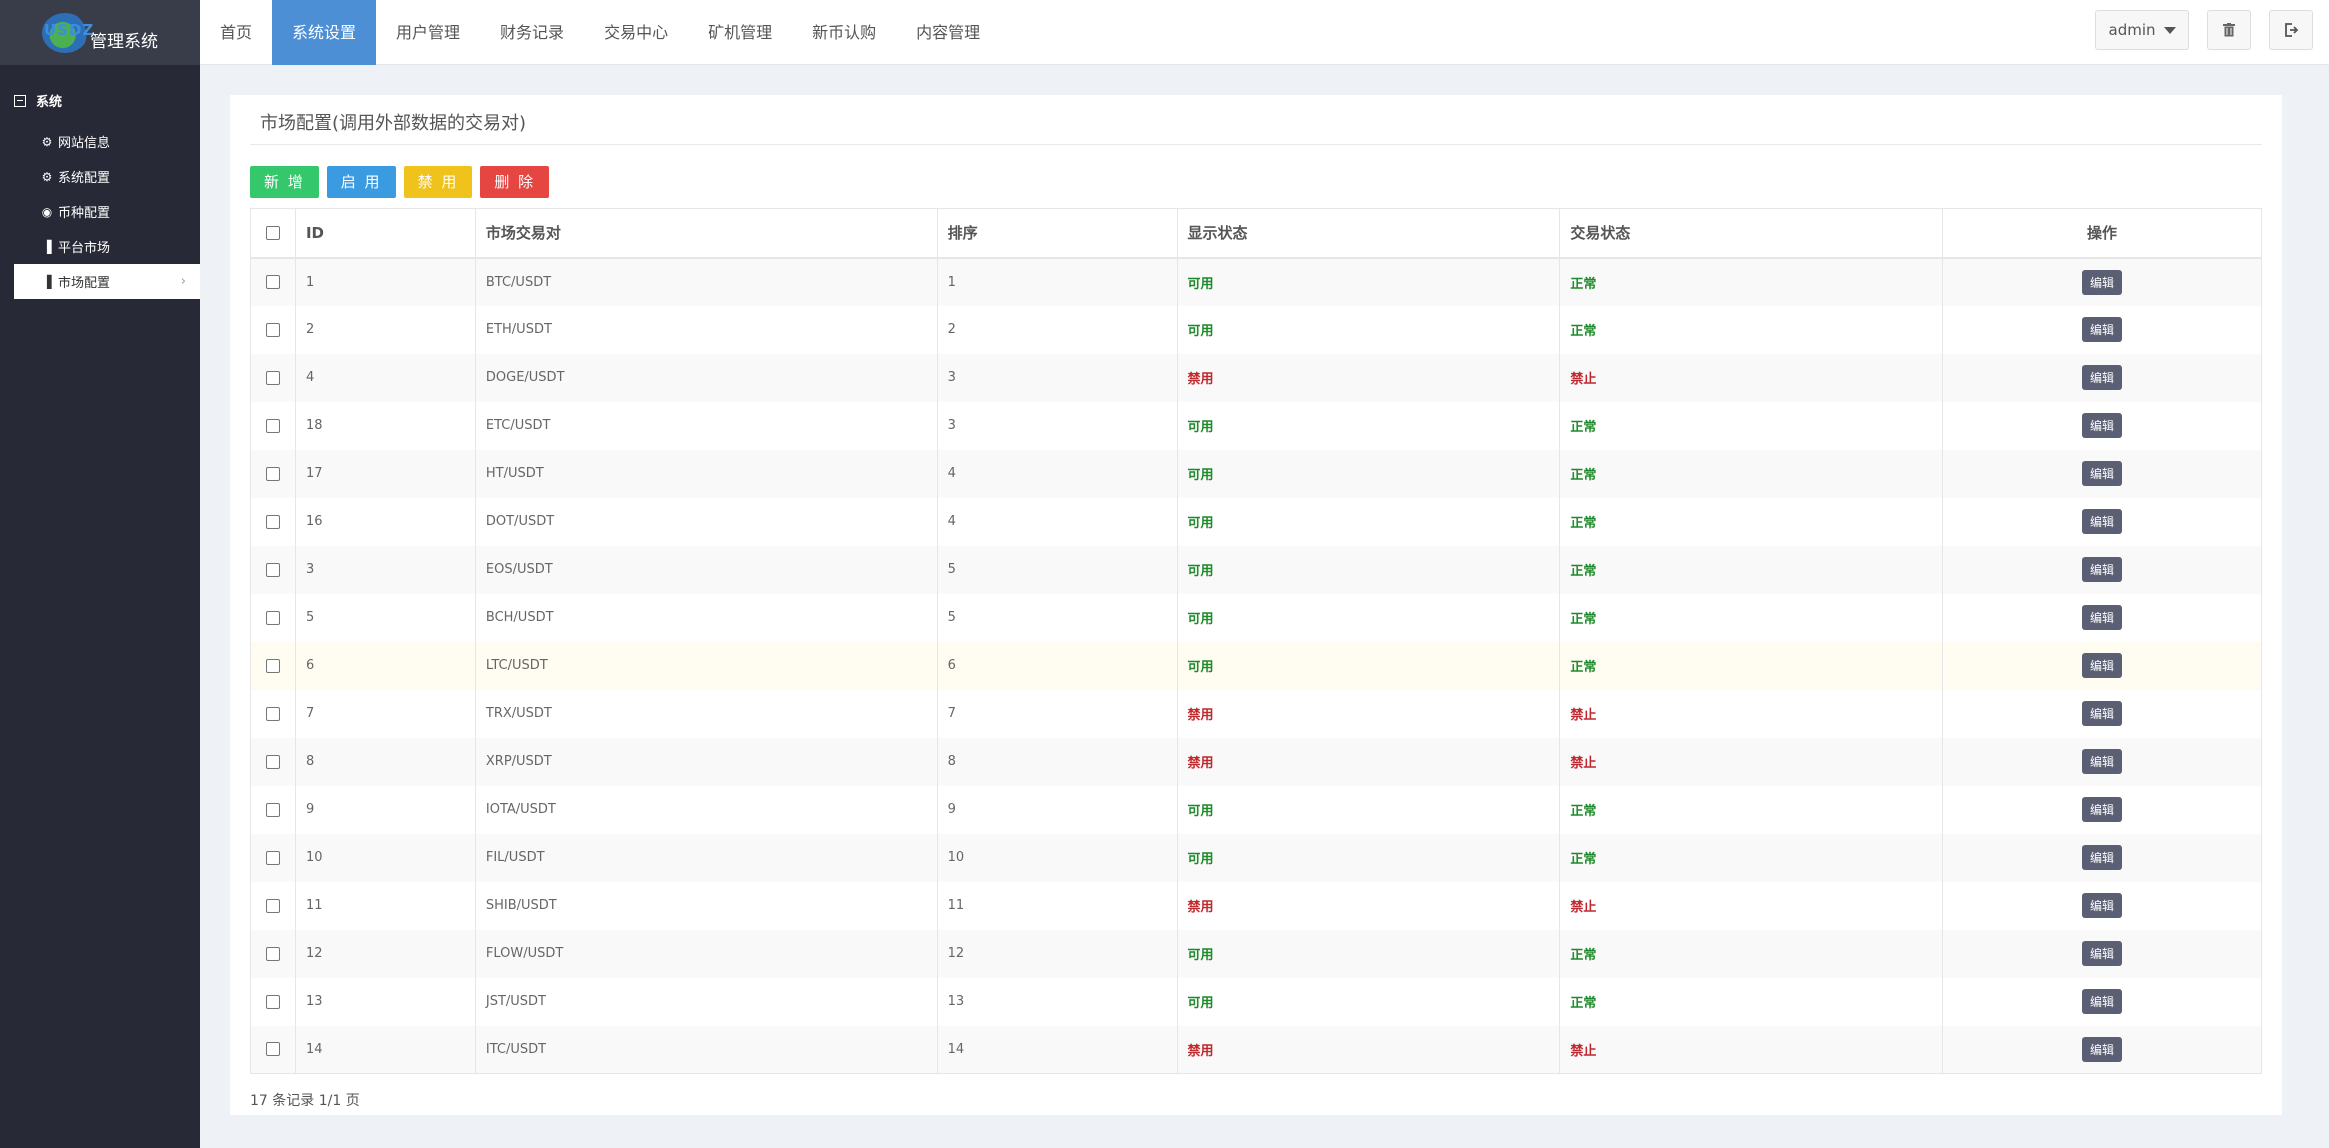  What do you see at coordinates (100, 211) in the screenshot?
I see `sidebar-item-2: ◉ 币种配置` at bounding box center [100, 211].